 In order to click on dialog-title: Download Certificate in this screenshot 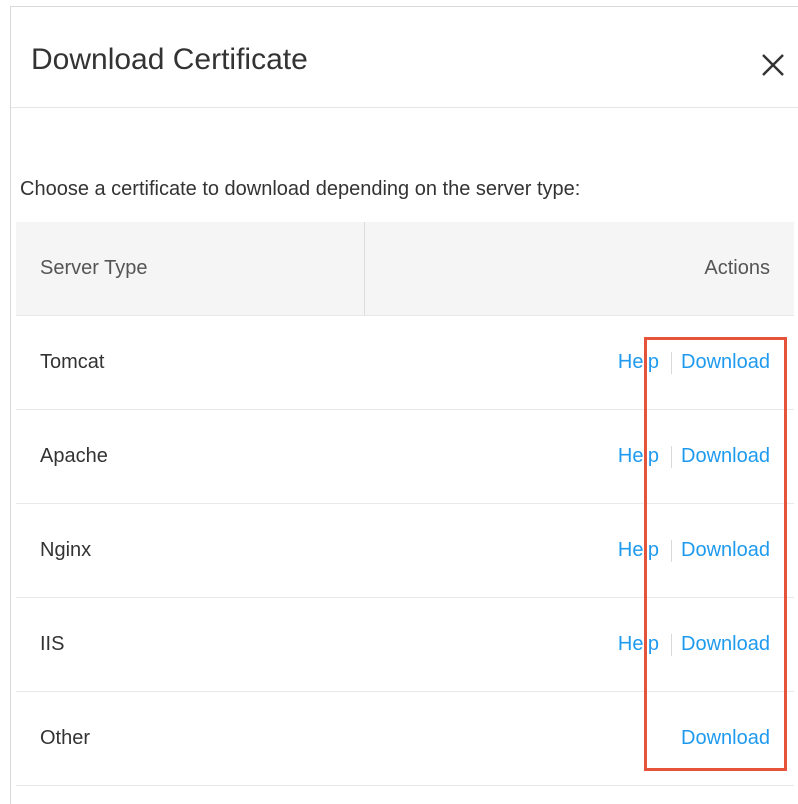, I will do `click(169, 59)`.